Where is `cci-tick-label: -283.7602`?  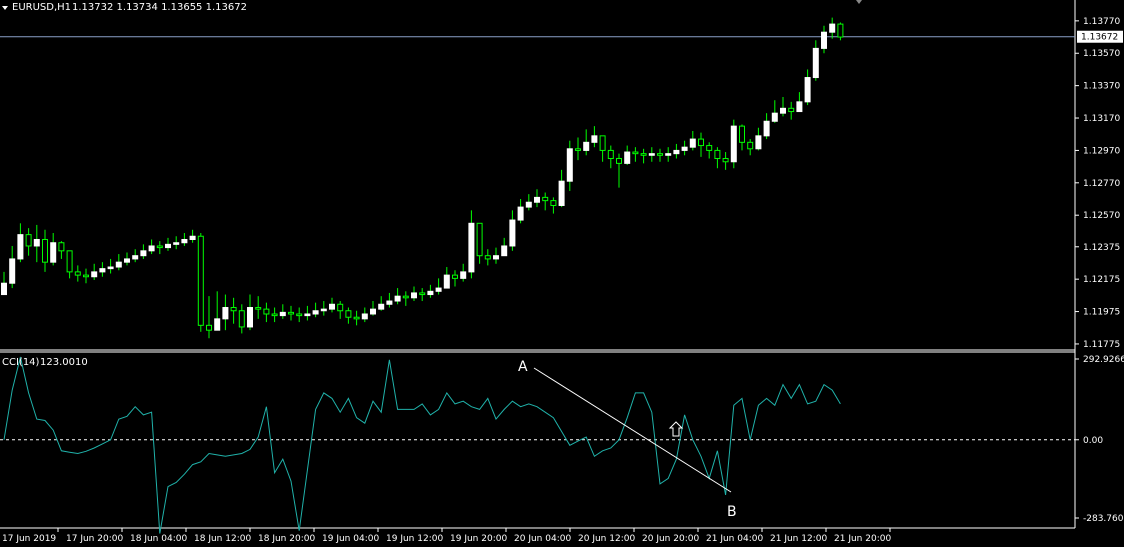 cci-tick-label: -283.7602 is located at coordinates (1103, 519).